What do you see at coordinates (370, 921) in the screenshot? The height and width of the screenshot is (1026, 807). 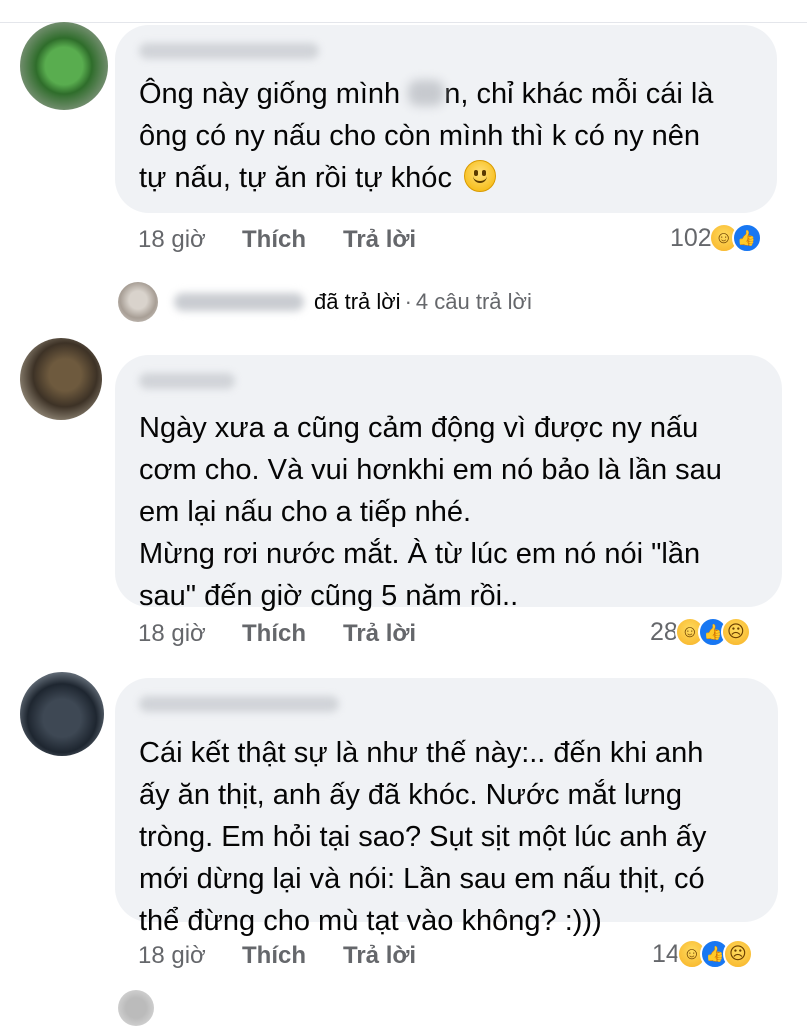 I see `comment-line: thể đừng cho mù tạt vào không? :)))` at bounding box center [370, 921].